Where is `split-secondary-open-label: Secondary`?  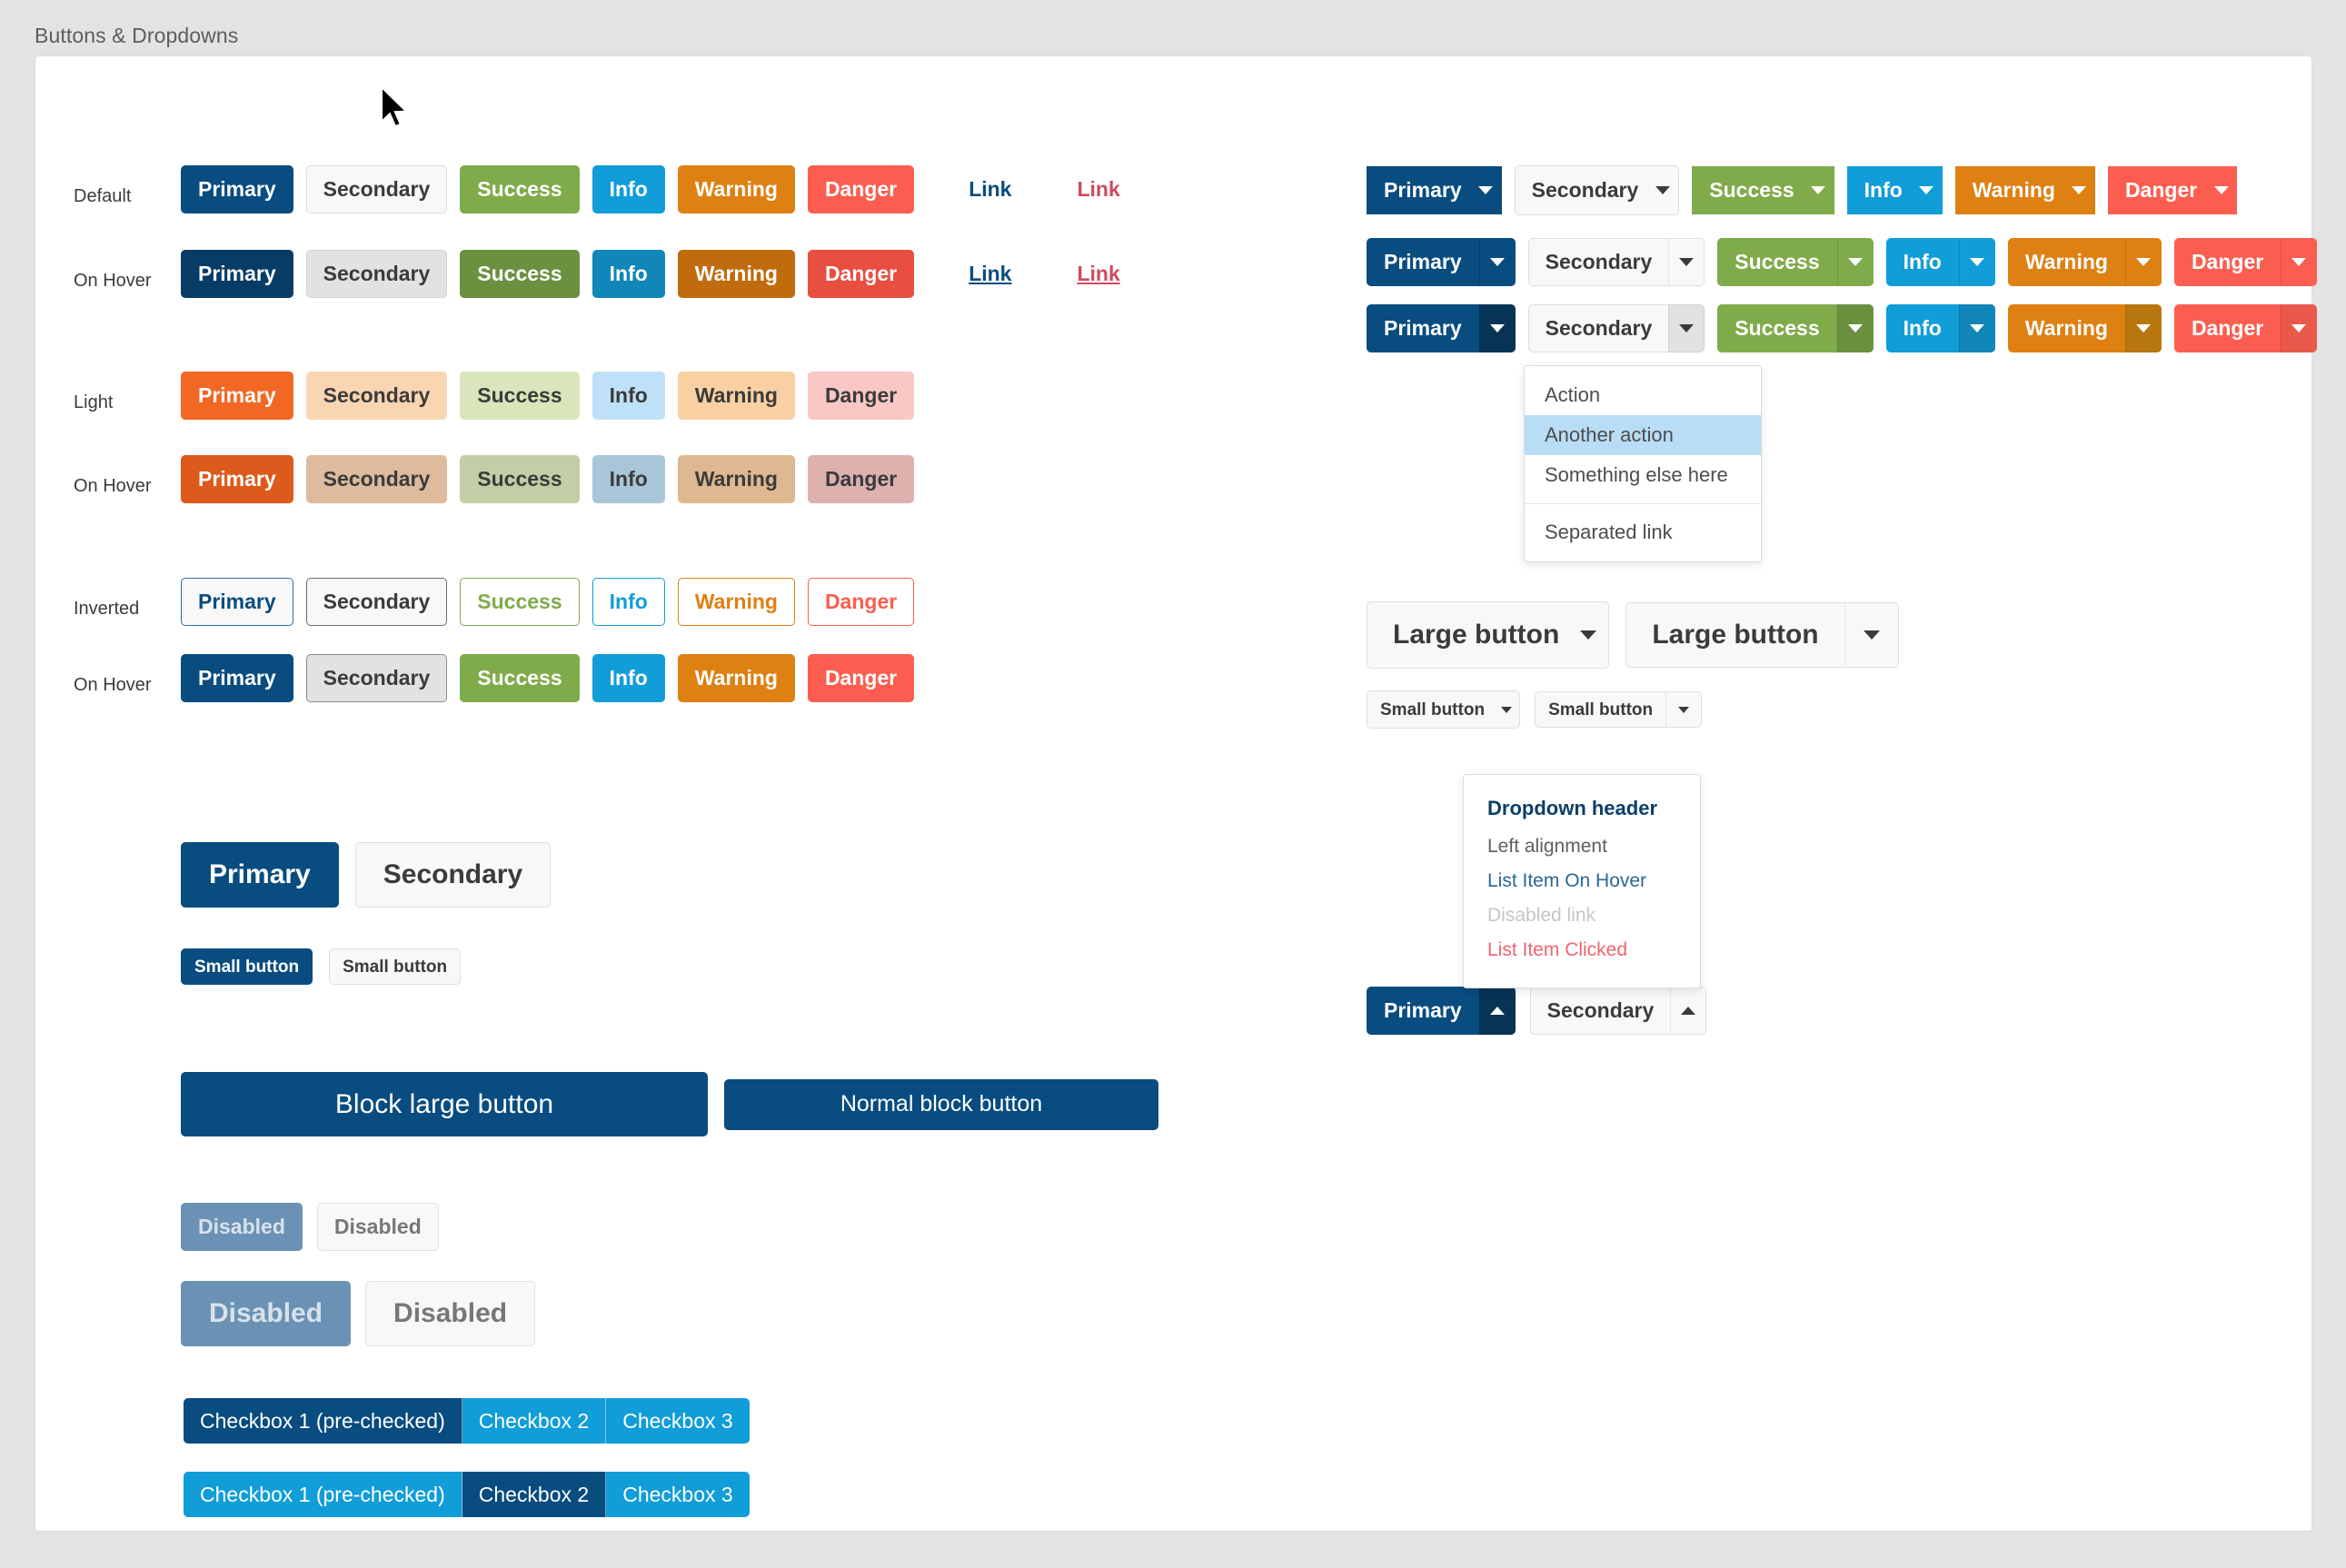
split-secondary-open-label: Secondary is located at coordinates (1598, 328).